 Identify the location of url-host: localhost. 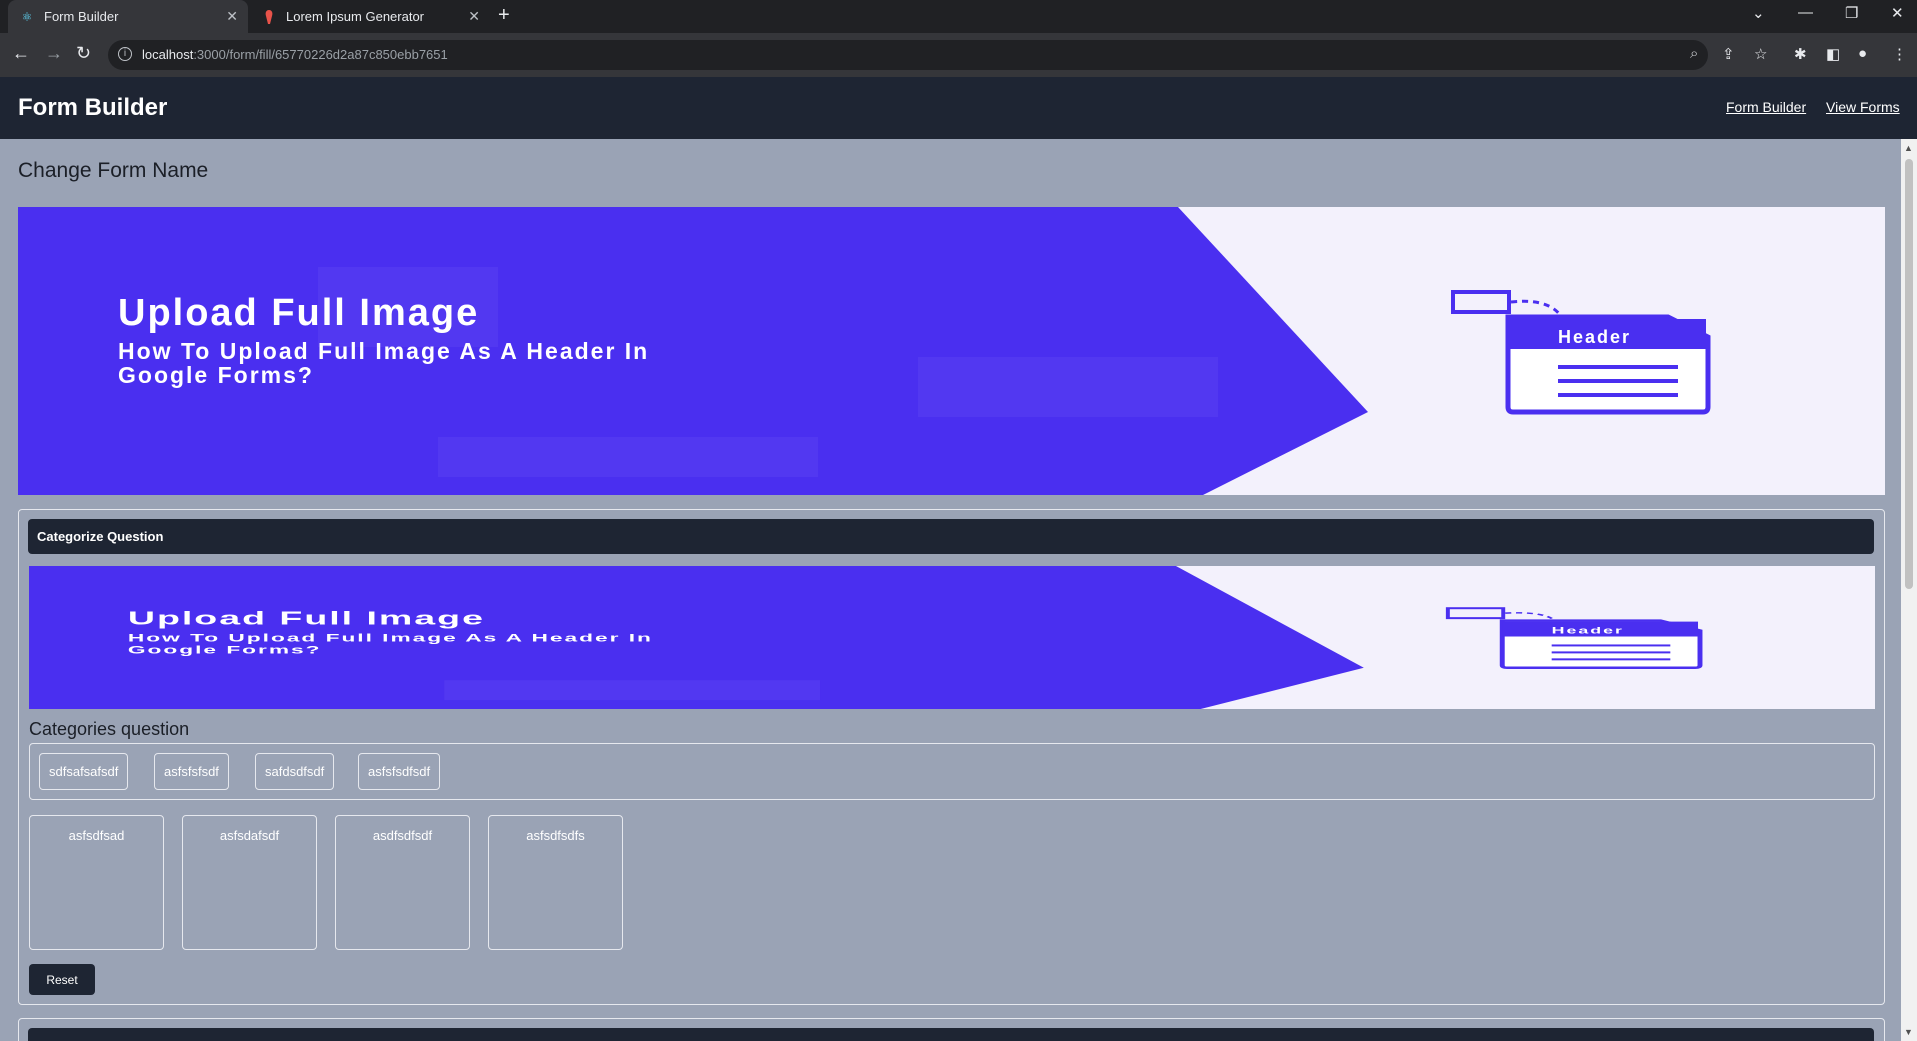
(168, 54).